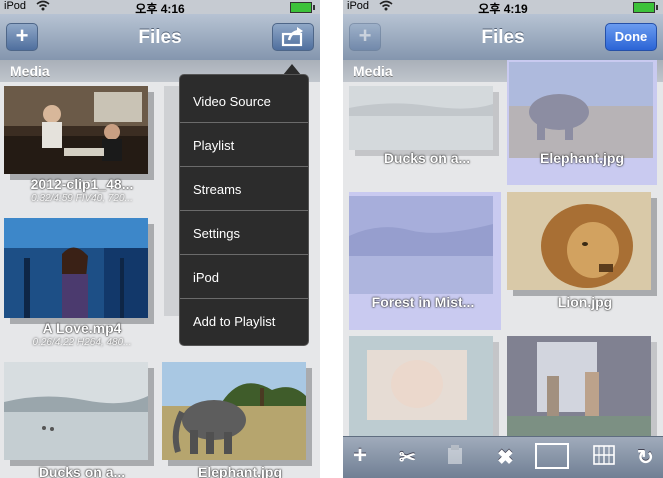 This screenshot has height=478, width=663. Describe the element at coordinates (172, 201) in the screenshot. I see `hidden-thumbnail-edge` at that location.